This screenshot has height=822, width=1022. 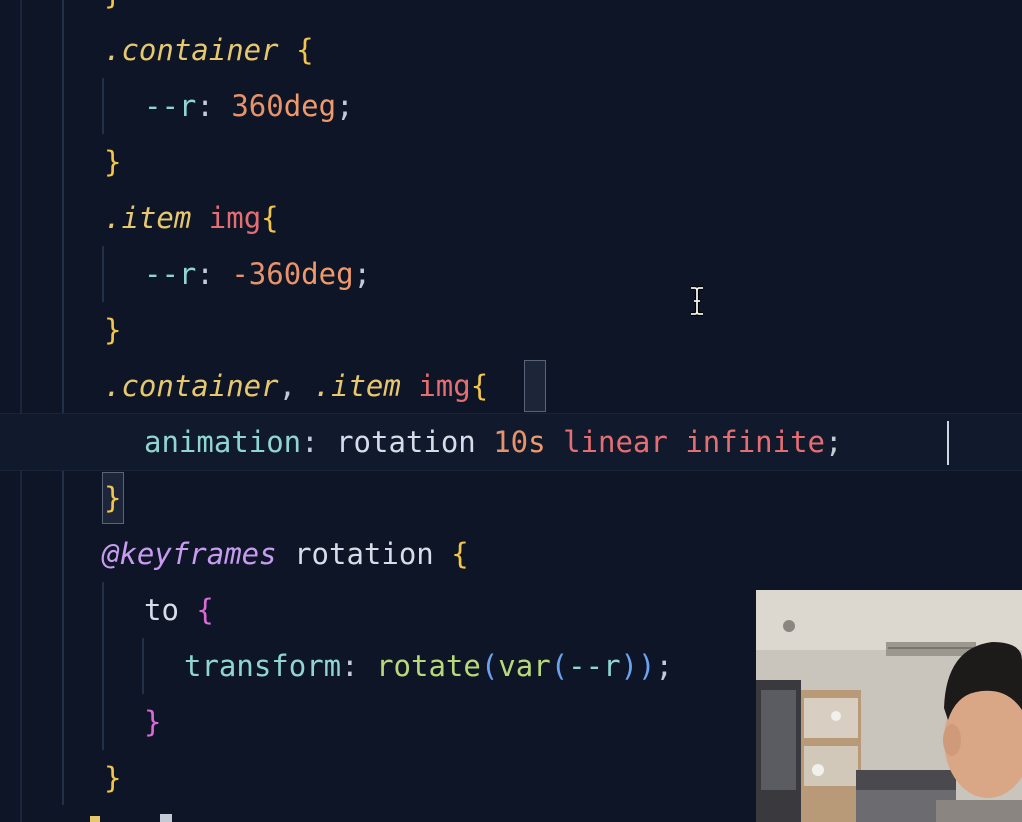 What do you see at coordinates (161, 610) in the screenshot?
I see `code-token: to` at bounding box center [161, 610].